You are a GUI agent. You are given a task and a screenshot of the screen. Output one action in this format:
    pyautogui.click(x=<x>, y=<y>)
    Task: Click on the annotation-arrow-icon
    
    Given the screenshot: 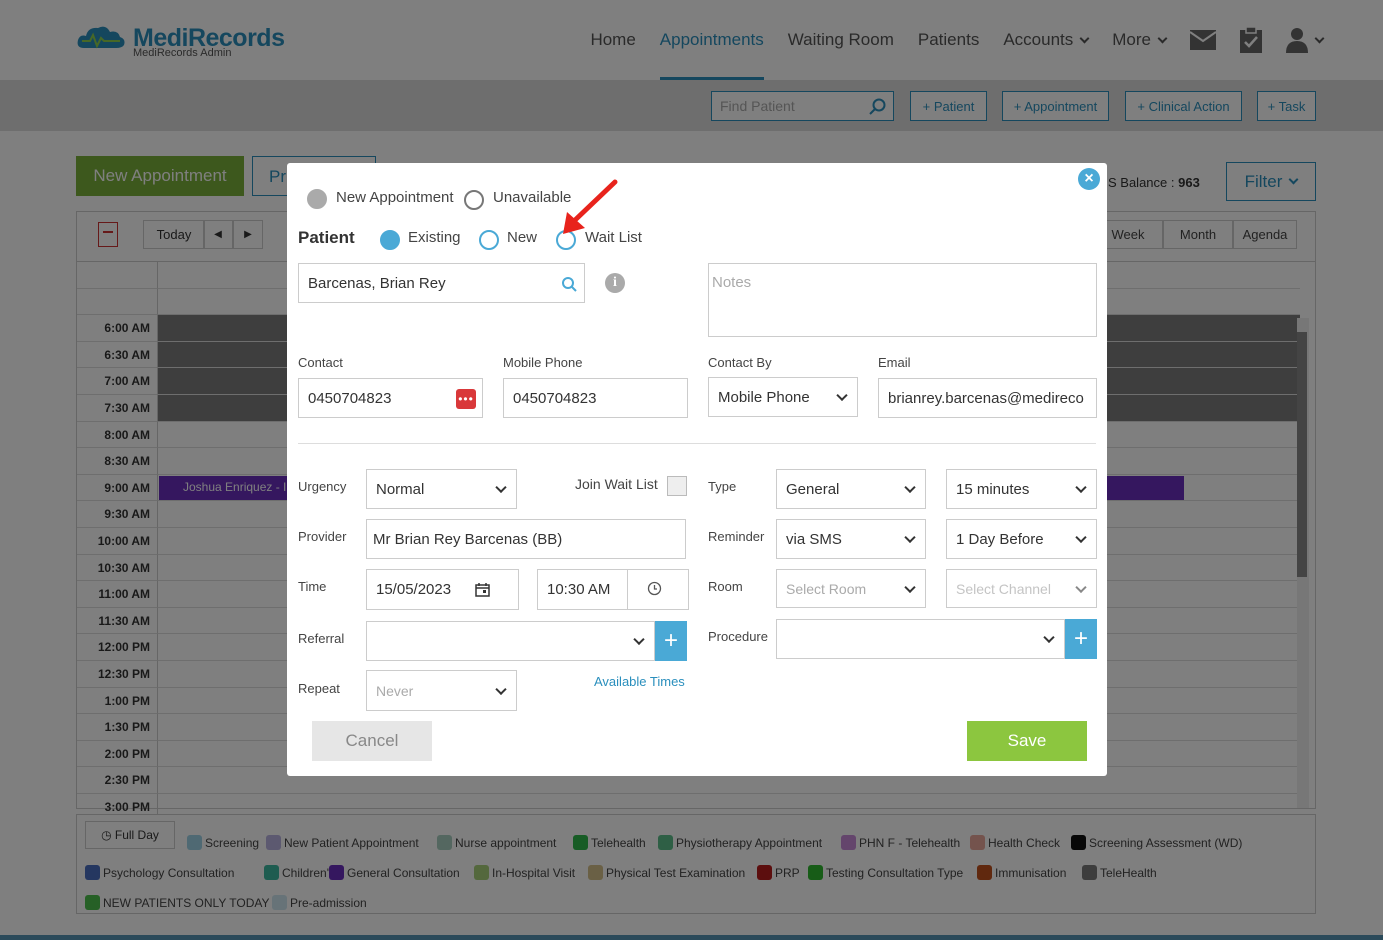 What is the action you would take?
    pyautogui.click(x=590, y=206)
    